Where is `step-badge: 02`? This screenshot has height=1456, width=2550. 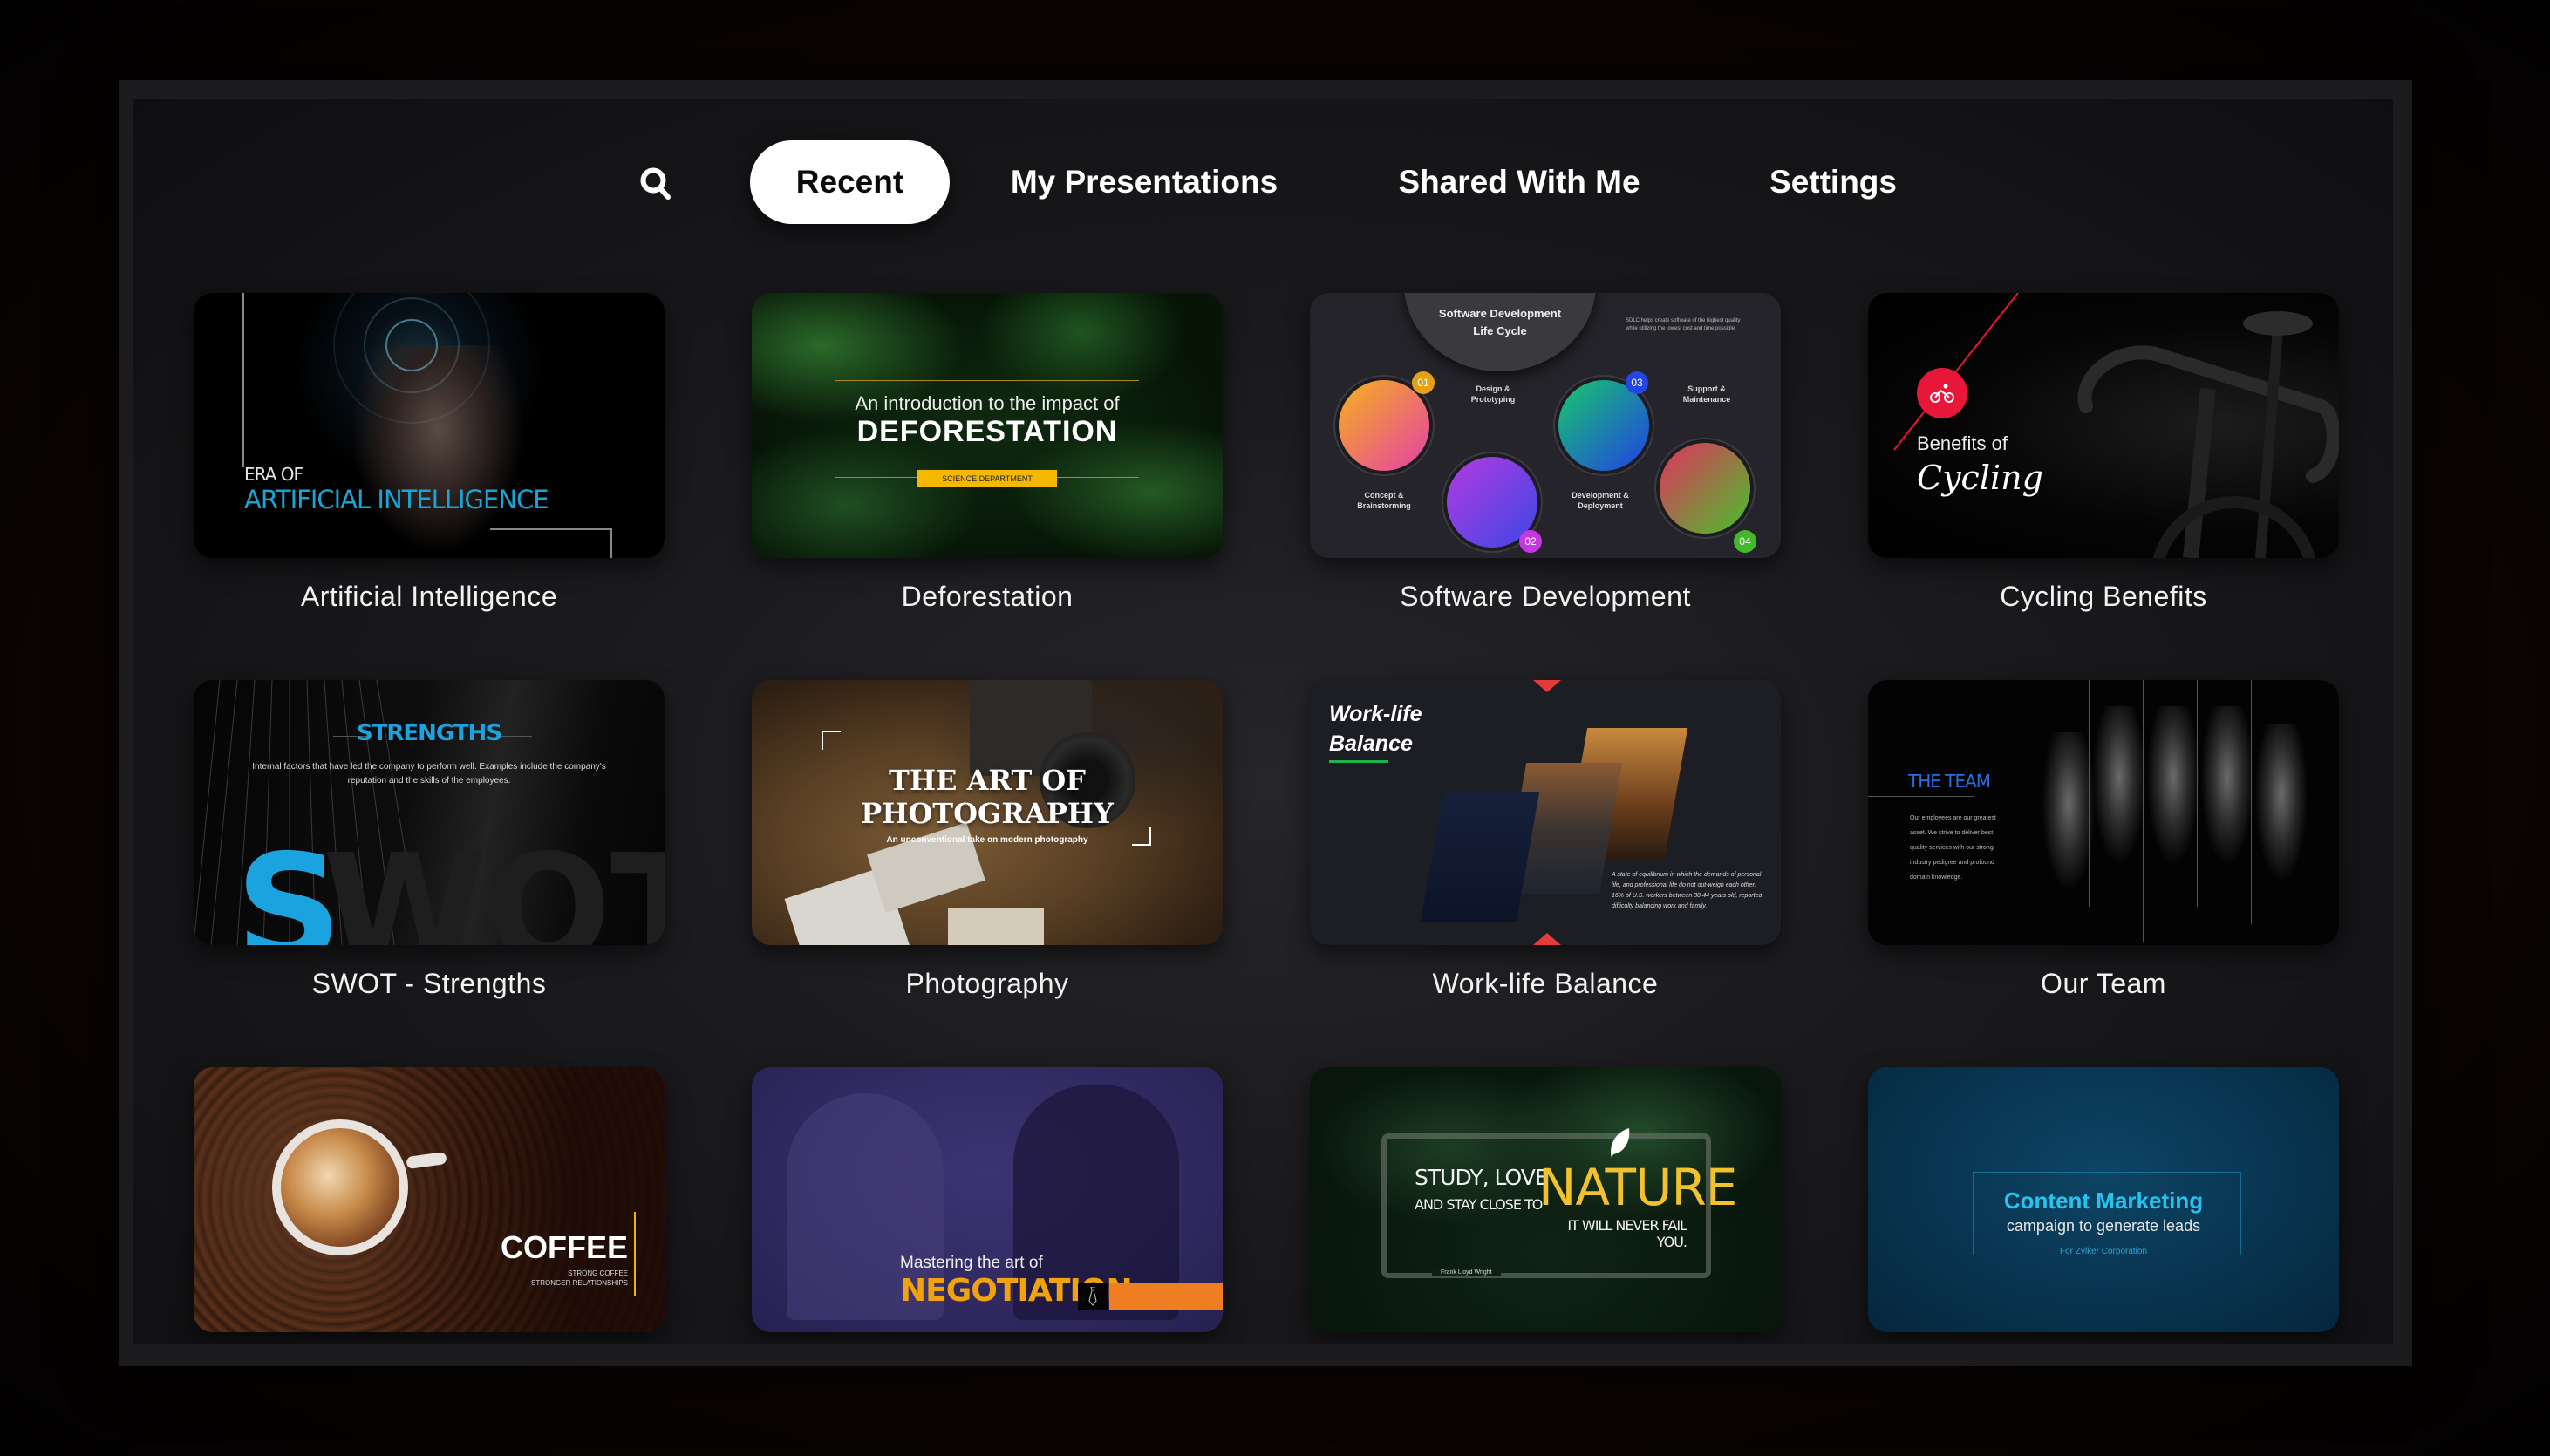 step-badge: 02 is located at coordinates (1530, 541).